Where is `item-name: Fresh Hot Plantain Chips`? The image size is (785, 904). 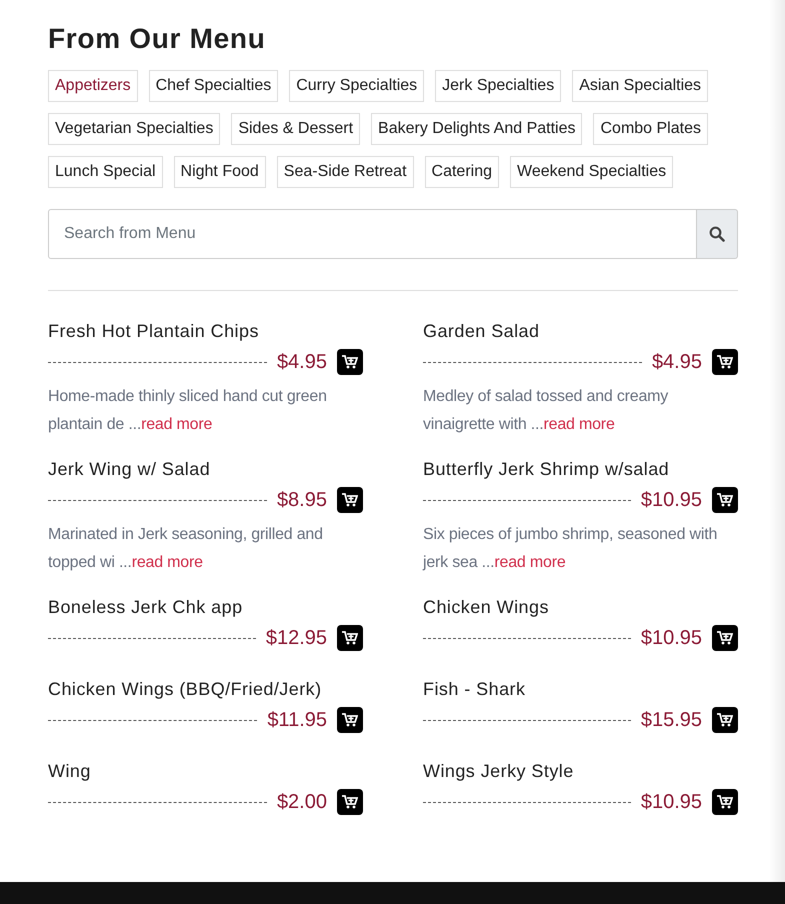
item-name: Fresh Hot Plantain Chips is located at coordinates (154, 331).